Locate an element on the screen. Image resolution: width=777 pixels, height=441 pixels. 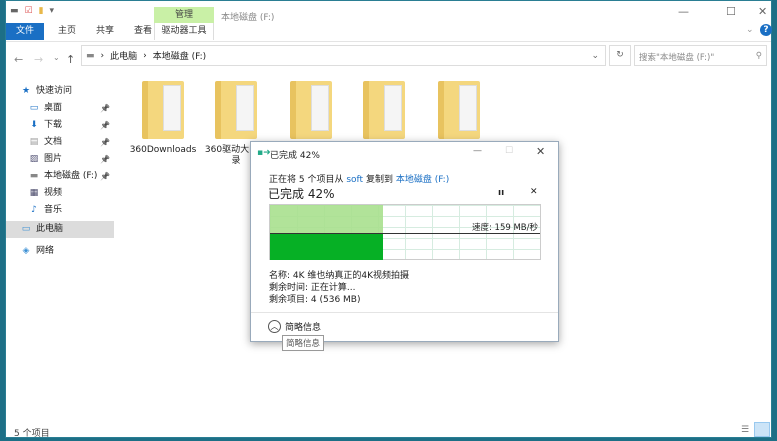
chevron-up-icon: ︿ is located at coordinates (274, 326).